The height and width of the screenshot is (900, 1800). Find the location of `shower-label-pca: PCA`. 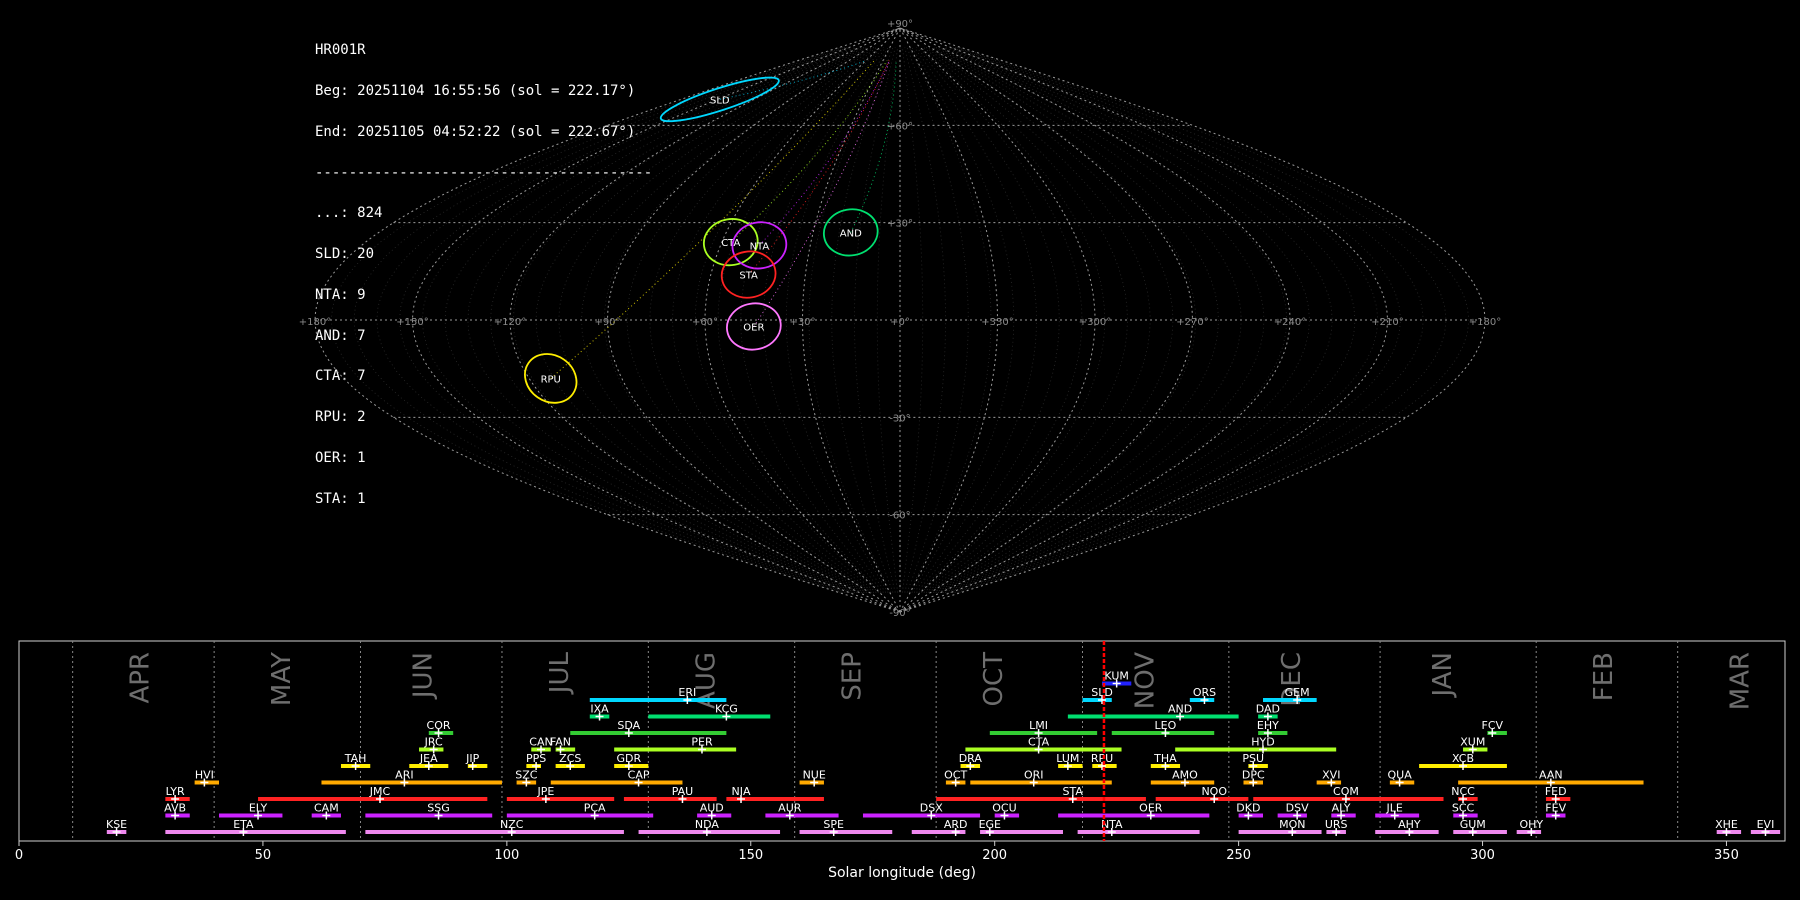

shower-label-pca: PCA is located at coordinates (595, 808).